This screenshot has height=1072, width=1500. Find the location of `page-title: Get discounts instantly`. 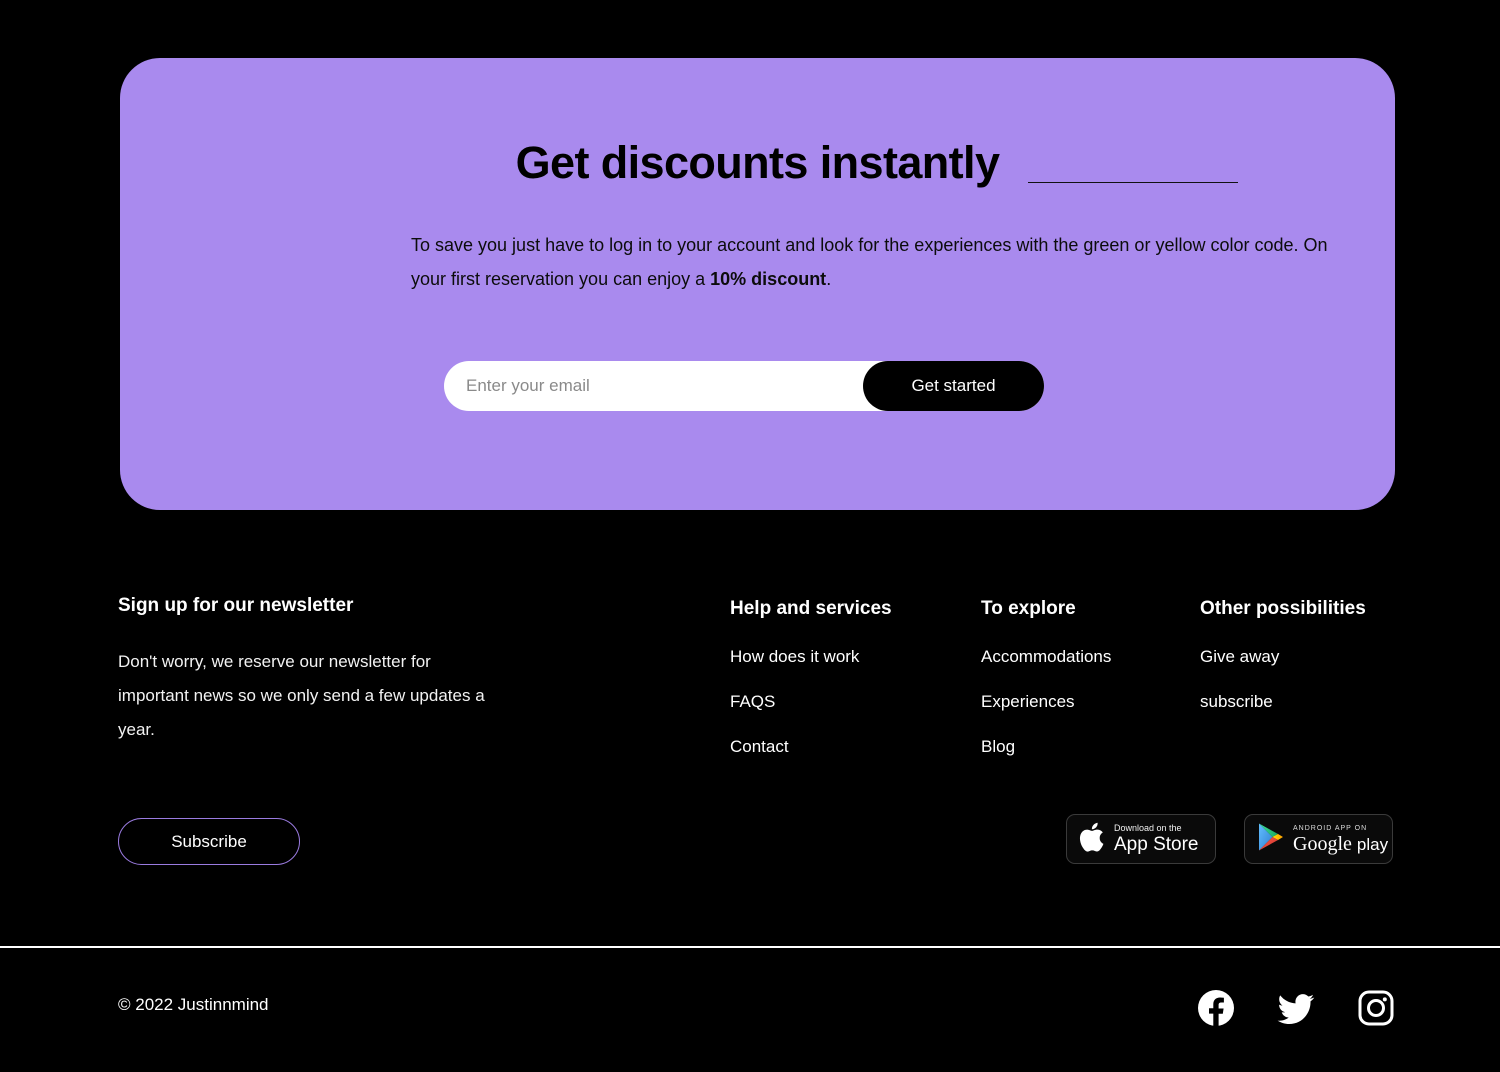

page-title: Get discounts instantly is located at coordinates (757, 162).